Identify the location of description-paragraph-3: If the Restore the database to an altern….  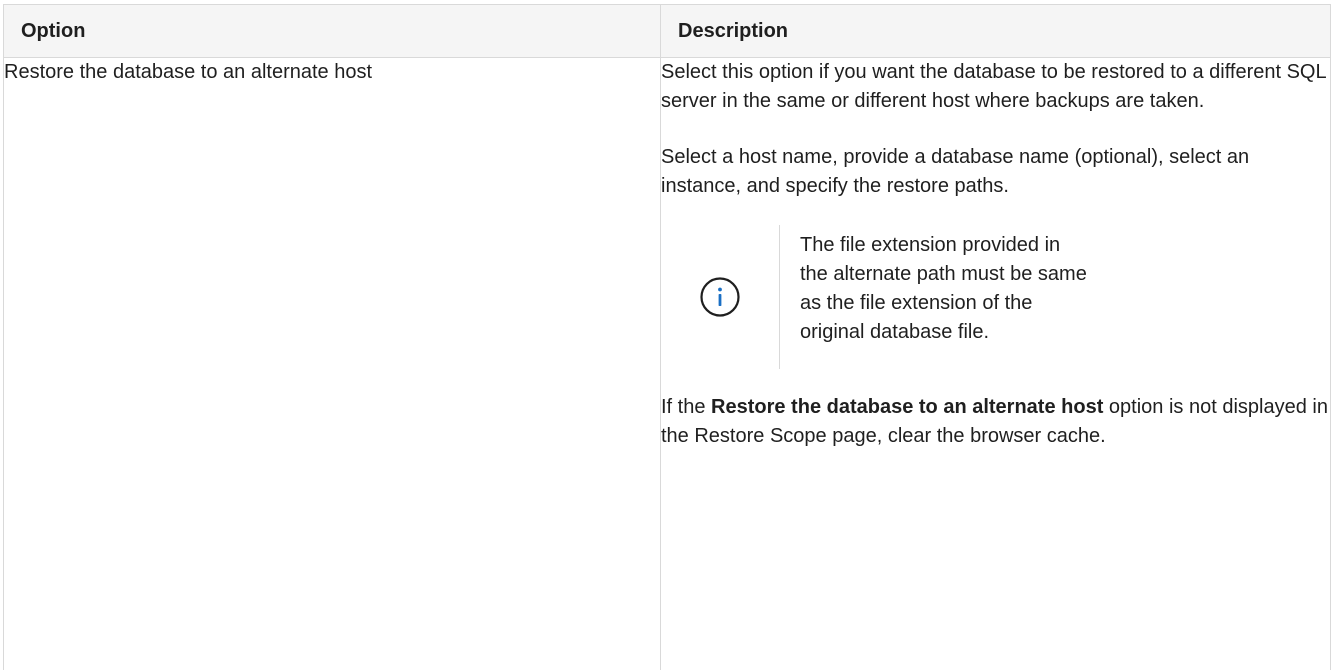
(995, 422).